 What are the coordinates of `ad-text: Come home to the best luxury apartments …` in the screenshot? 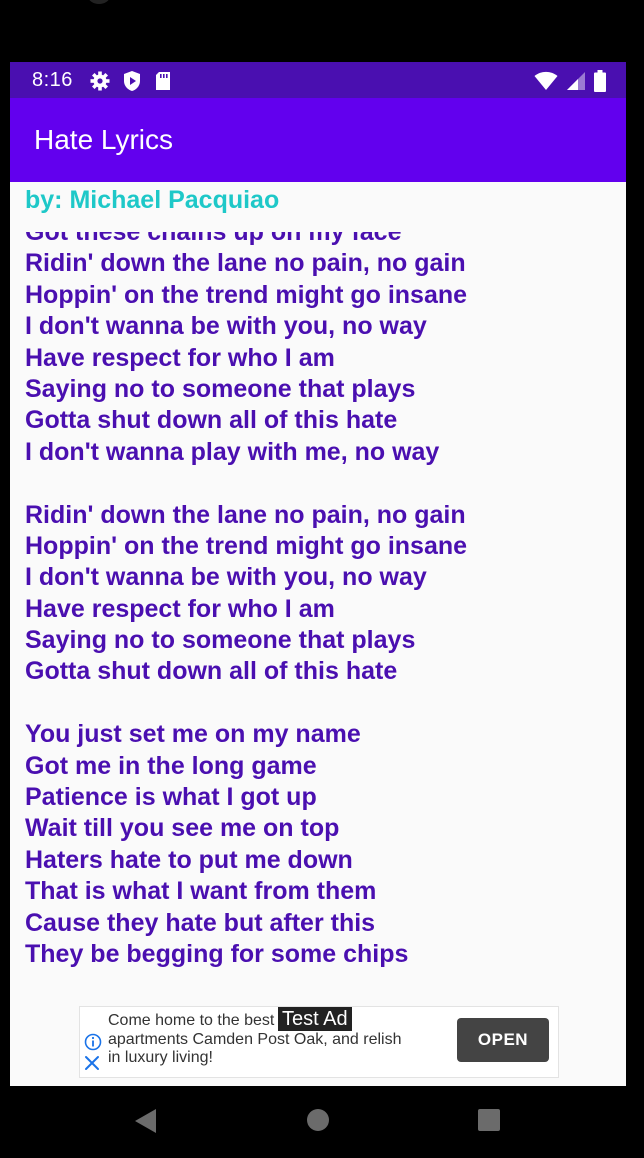 It's located at (273, 1040).